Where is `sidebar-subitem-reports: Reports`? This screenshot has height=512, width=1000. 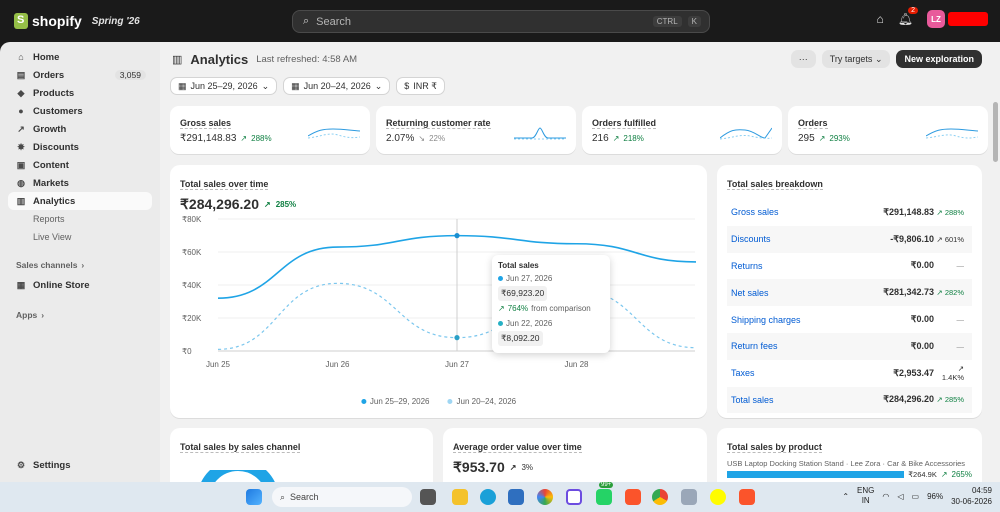
sidebar-subitem-reports: Reports is located at coordinates (96, 219).